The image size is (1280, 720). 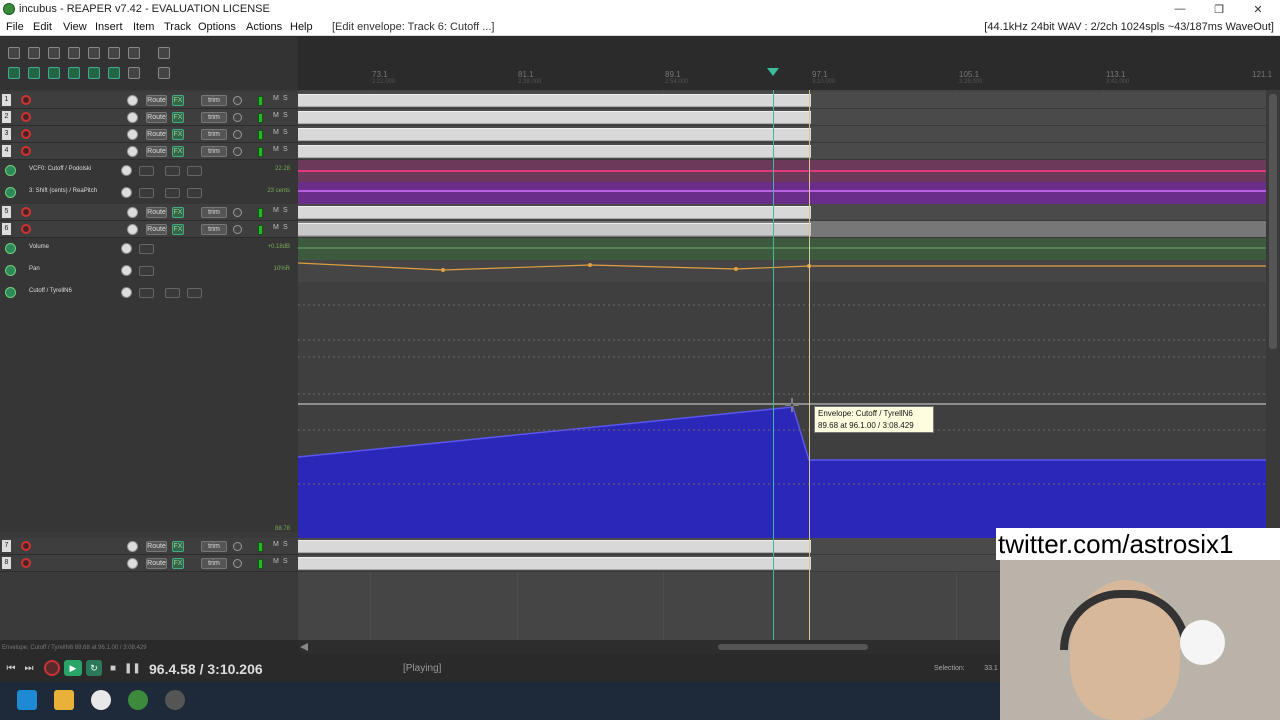 What do you see at coordinates (14, 53) in the screenshot?
I see `new-project-icon` at bounding box center [14, 53].